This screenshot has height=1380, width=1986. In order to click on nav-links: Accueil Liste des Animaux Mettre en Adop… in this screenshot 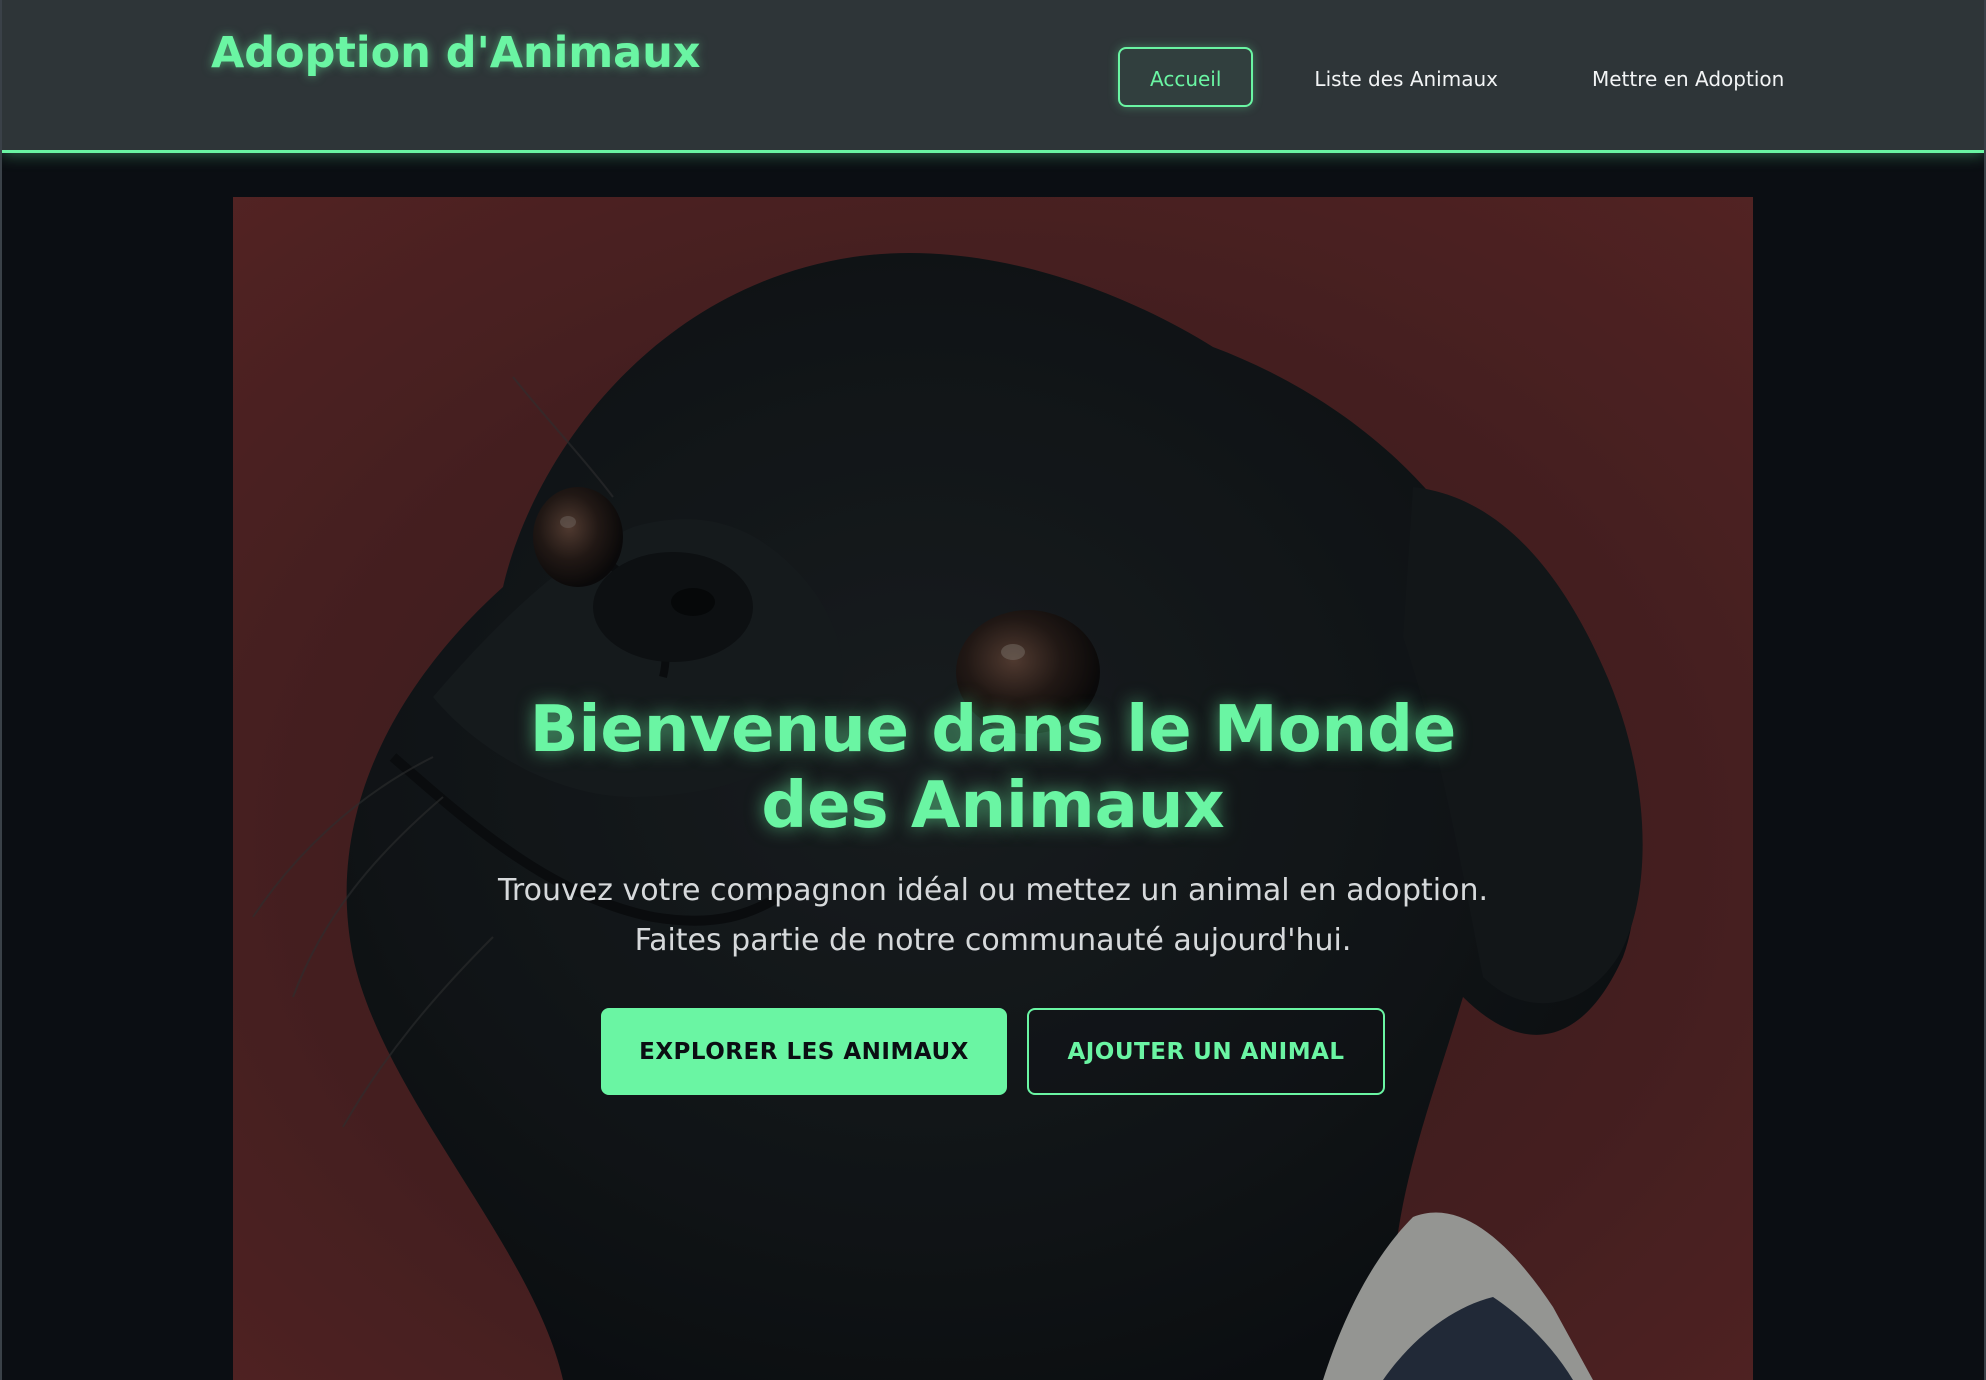, I will do `click(1467, 77)`.